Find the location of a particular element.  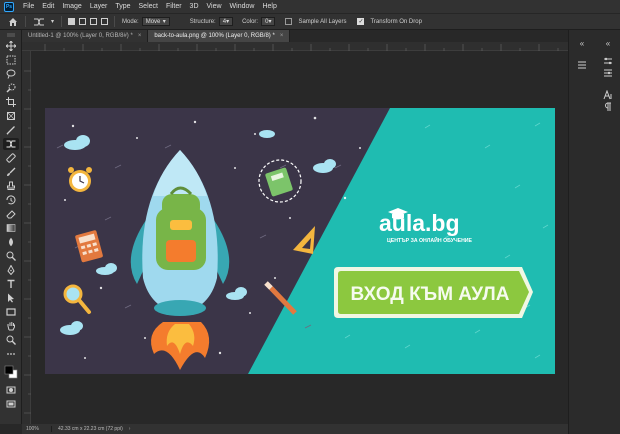

clone-stamp-icon is located at coordinates (11, 186).